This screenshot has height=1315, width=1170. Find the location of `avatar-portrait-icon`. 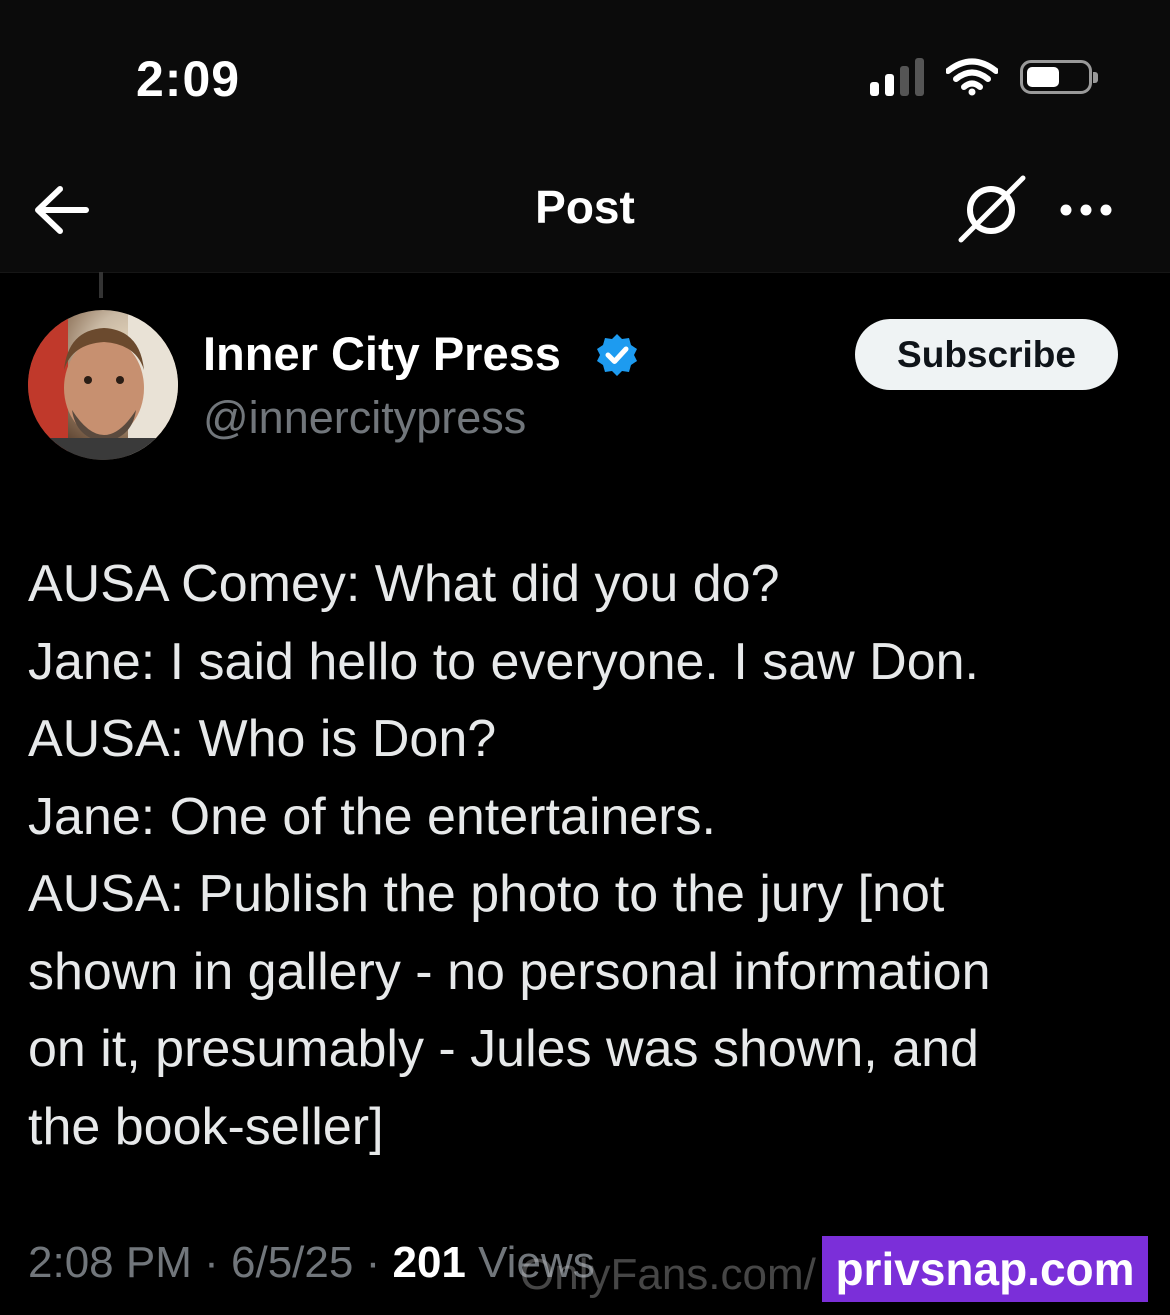

avatar-portrait-icon is located at coordinates (103, 385).